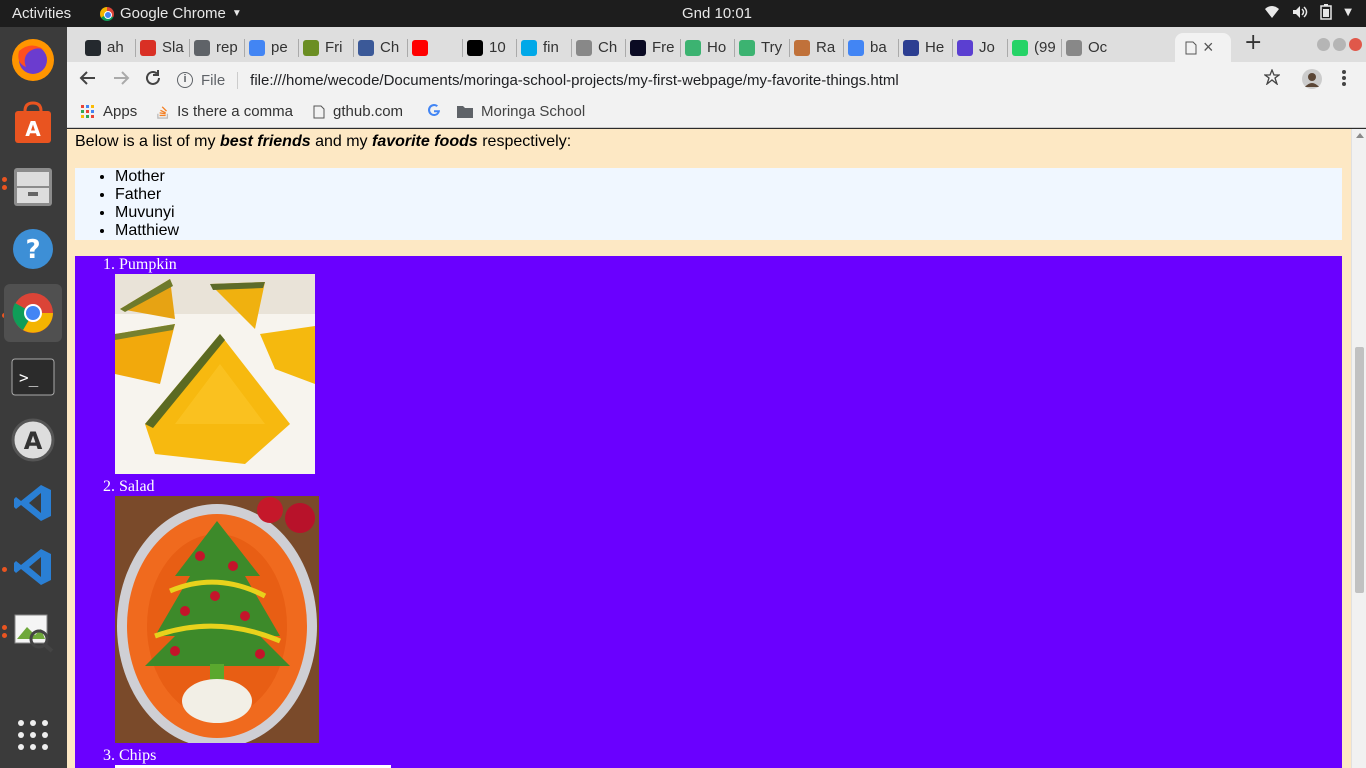  Describe the element at coordinates (911, 47) in the screenshot. I see `h-icon` at that location.